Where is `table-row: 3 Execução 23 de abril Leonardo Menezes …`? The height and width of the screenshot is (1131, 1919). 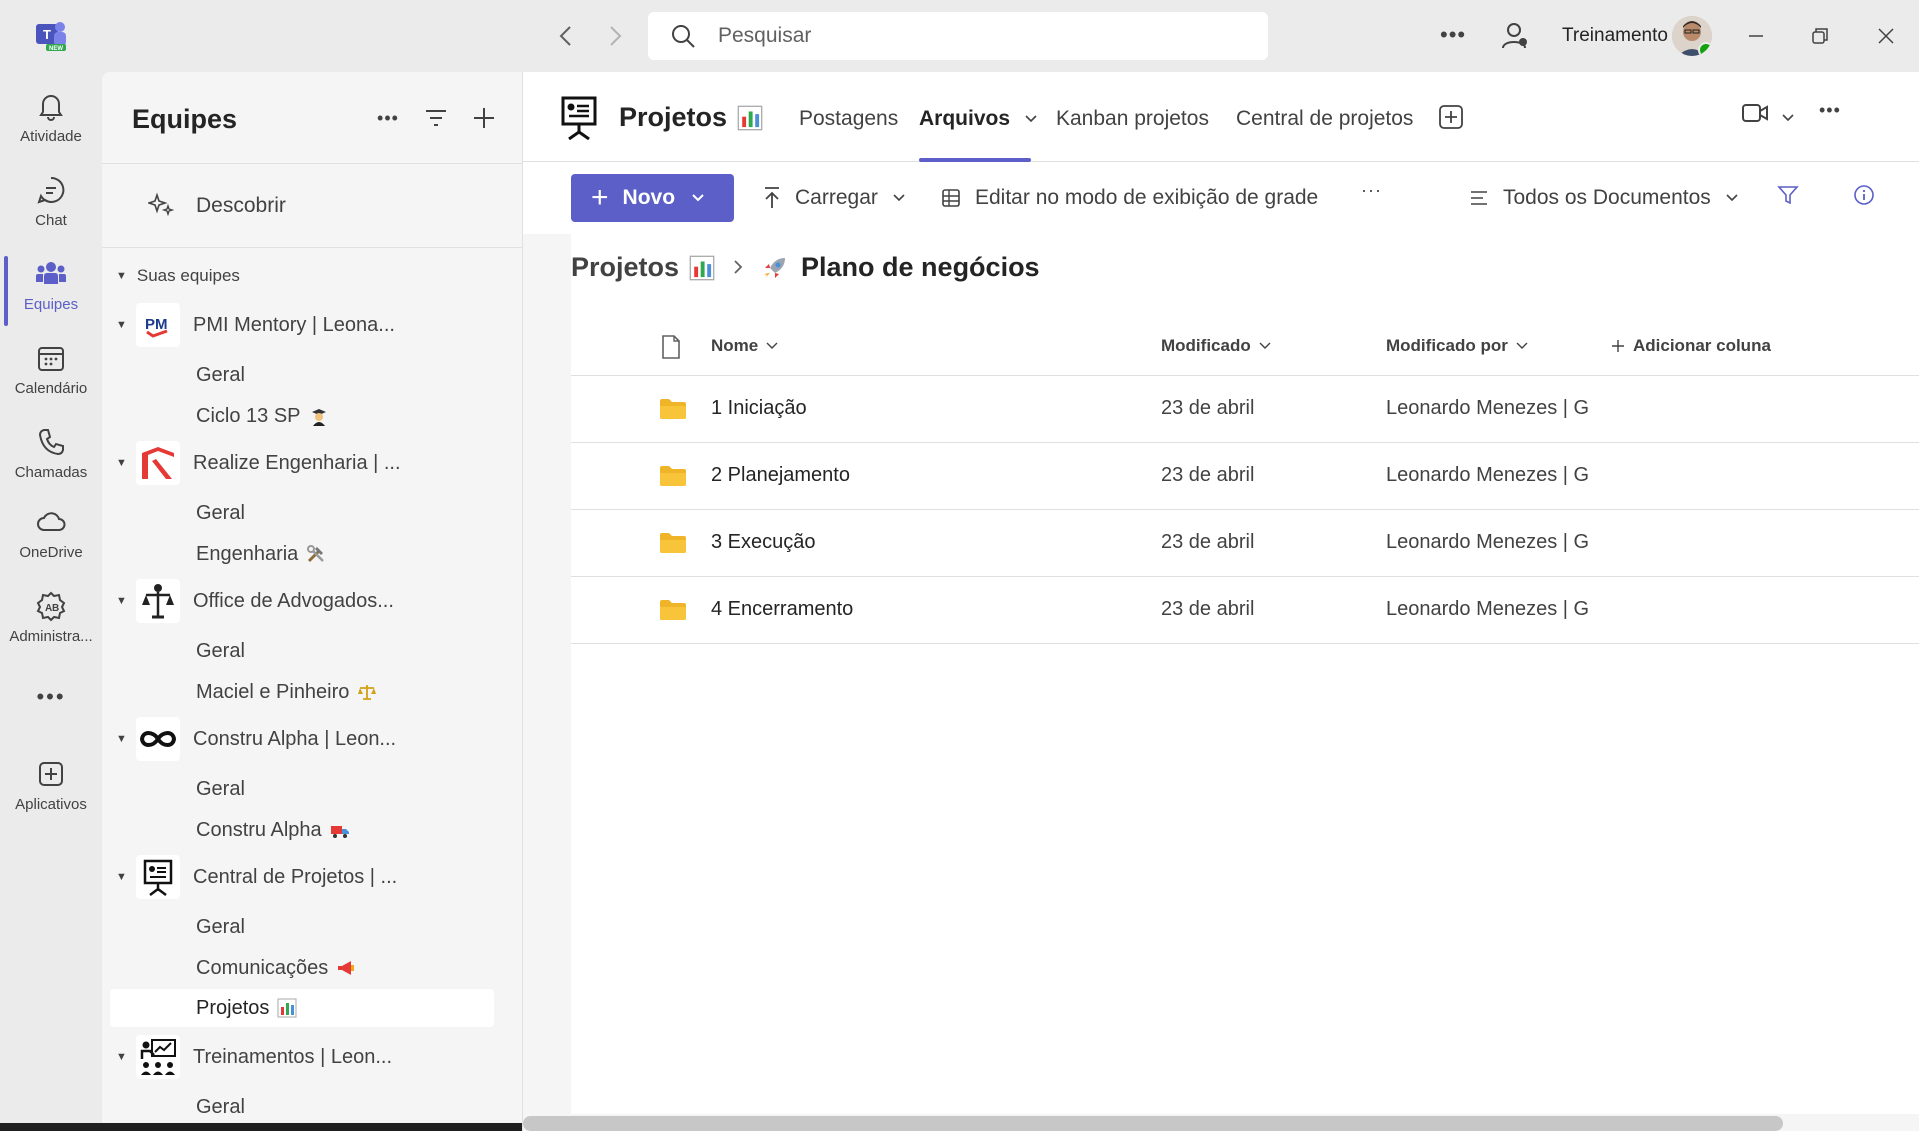
table-row: 3 Execução 23 de abril Leonardo Menezes … is located at coordinates (1245, 543).